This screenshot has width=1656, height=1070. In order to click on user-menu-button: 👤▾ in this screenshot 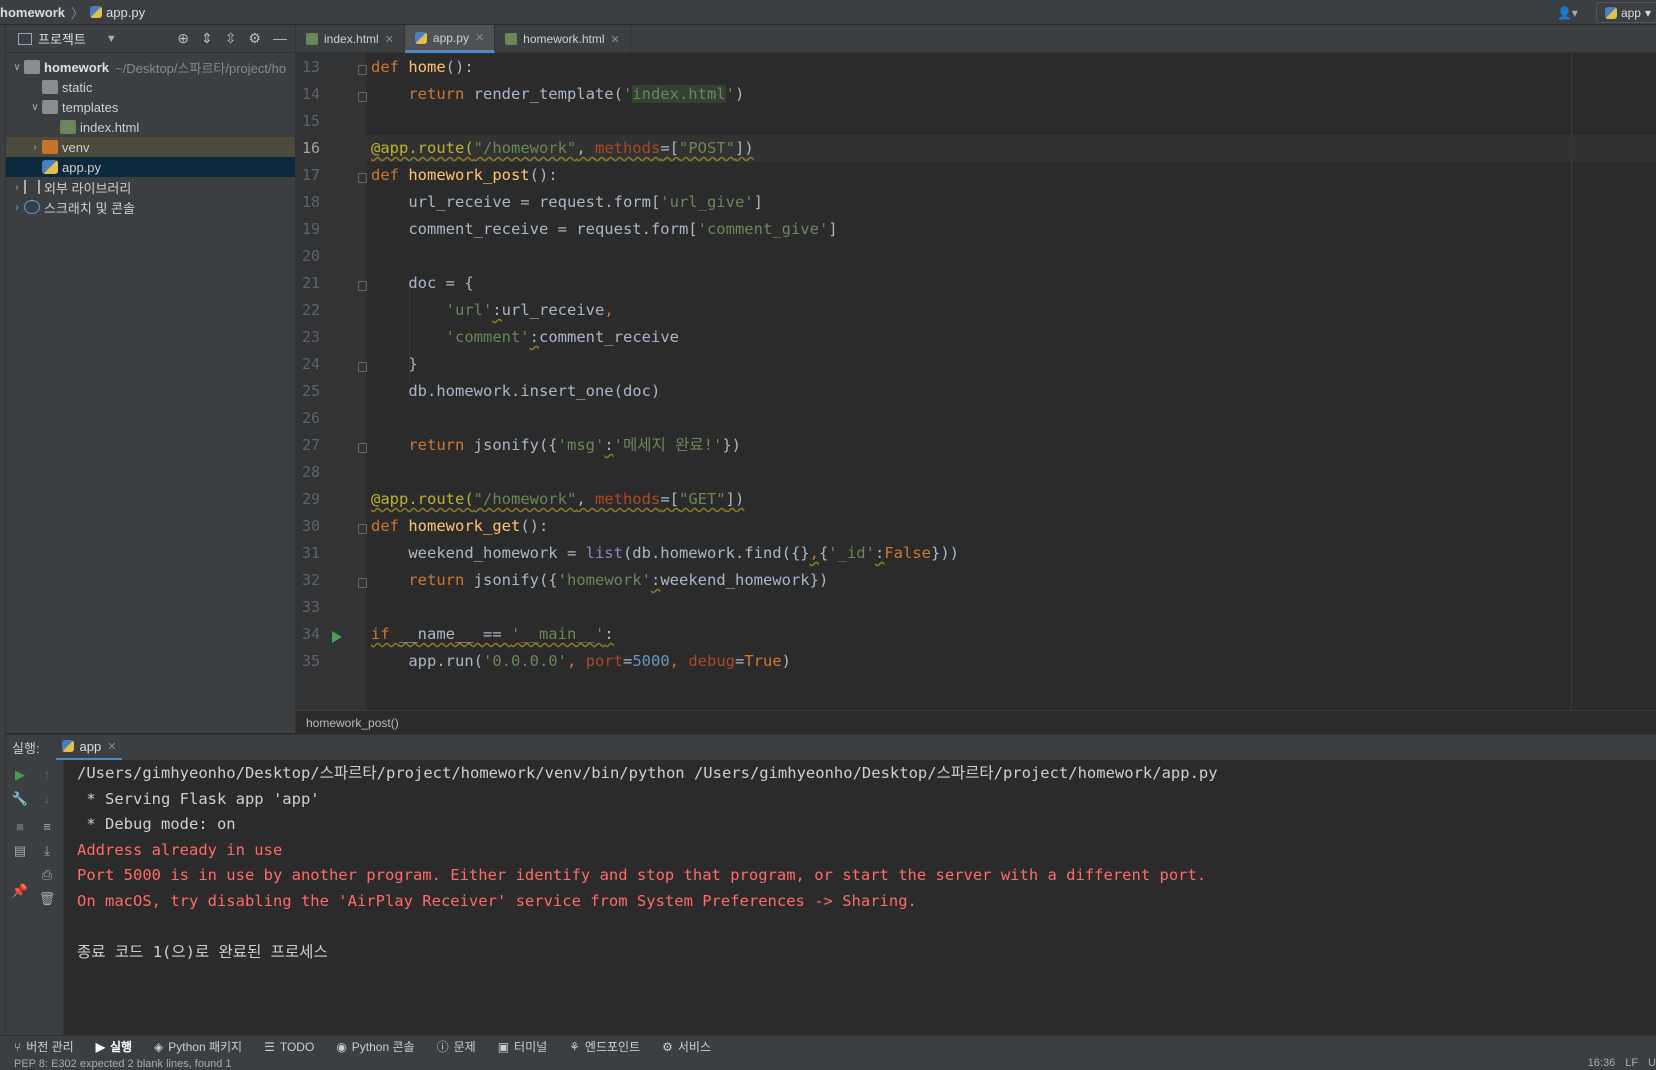, I will do `click(1567, 13)`.